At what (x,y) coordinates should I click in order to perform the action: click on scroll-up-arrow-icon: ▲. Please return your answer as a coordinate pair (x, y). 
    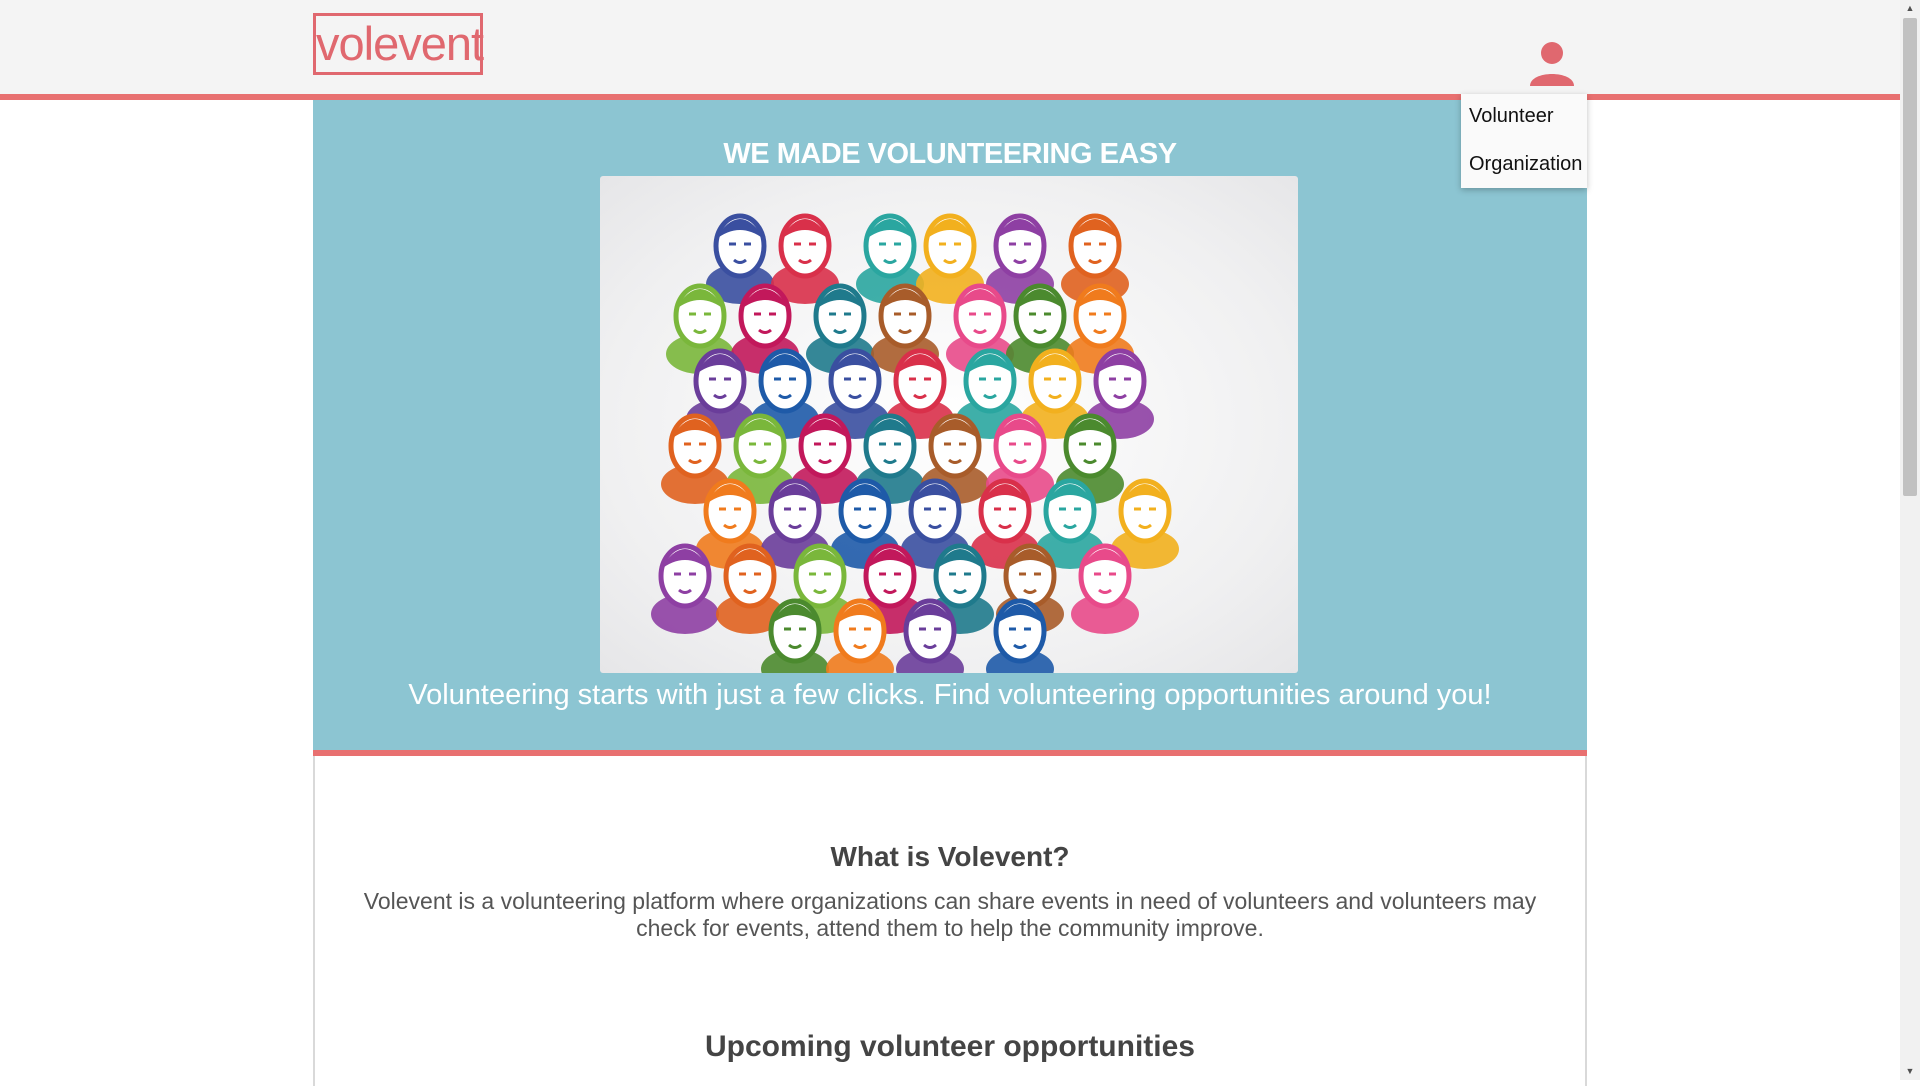
    Looking at the image, I should click on (1910, 8).